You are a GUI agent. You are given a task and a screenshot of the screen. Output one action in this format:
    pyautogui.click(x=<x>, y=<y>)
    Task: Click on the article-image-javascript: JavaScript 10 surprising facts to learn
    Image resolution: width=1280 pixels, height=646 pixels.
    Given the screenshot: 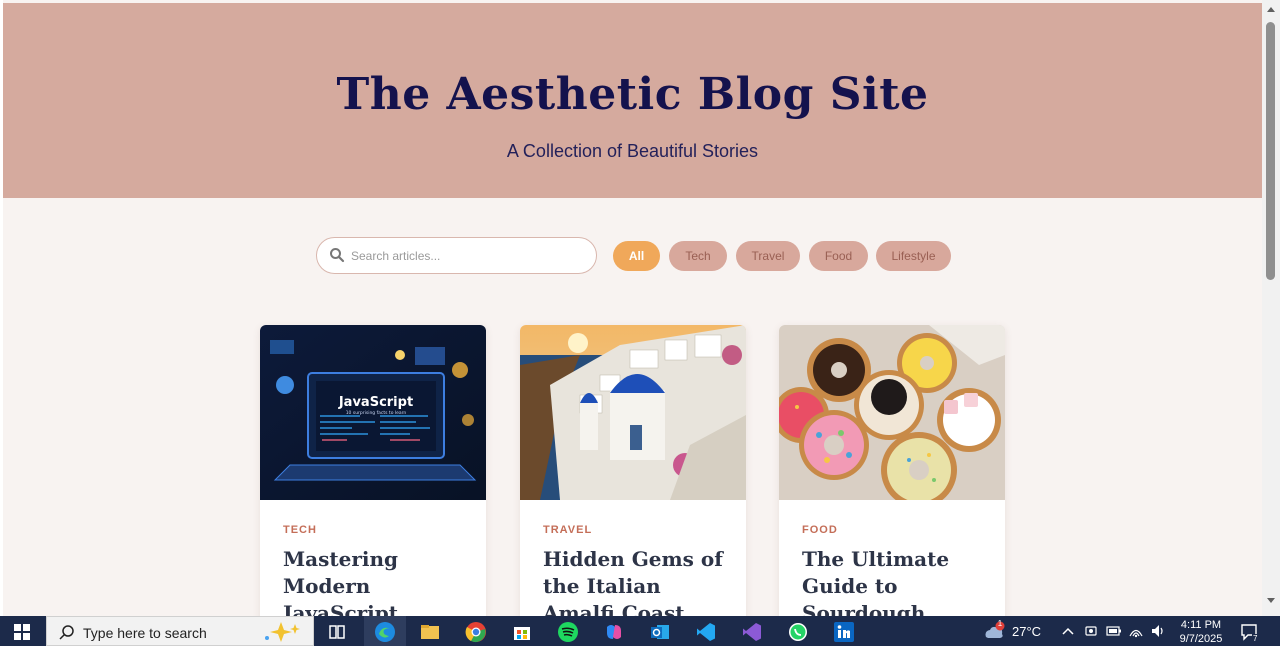 What is the action you would take?
    pyautogui.click(x=373, y=412)
    